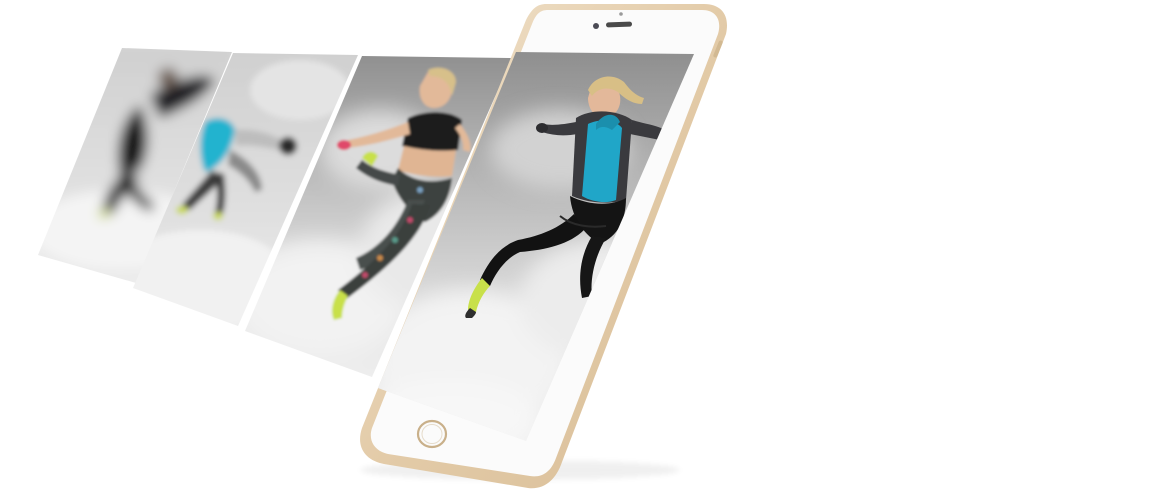  Describe the element at coordinates (432, 434) in the screenshot. I see `home-button-icon` at that location.